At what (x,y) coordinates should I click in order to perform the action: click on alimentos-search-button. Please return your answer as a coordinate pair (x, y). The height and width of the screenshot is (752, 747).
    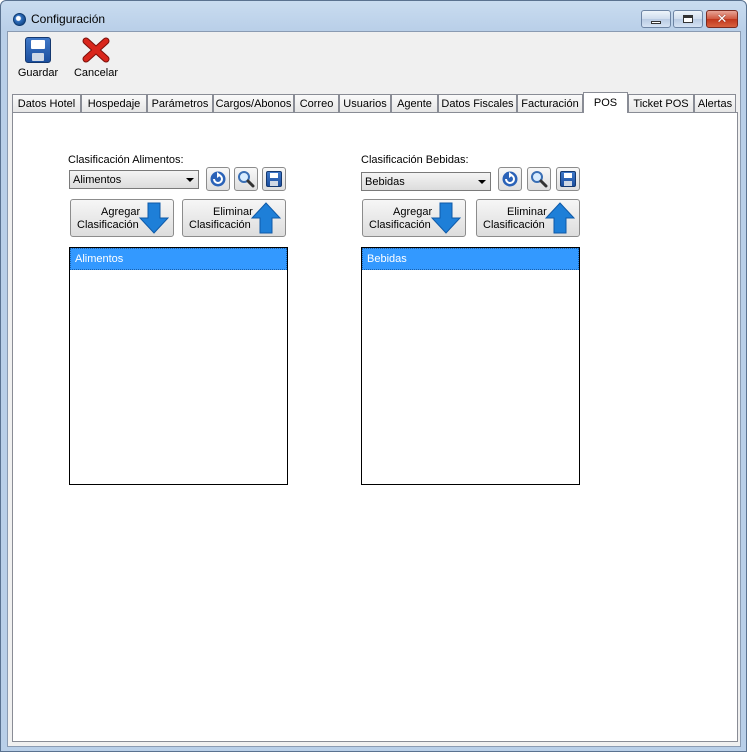
    Looking at the image, I should click on (246, 179).